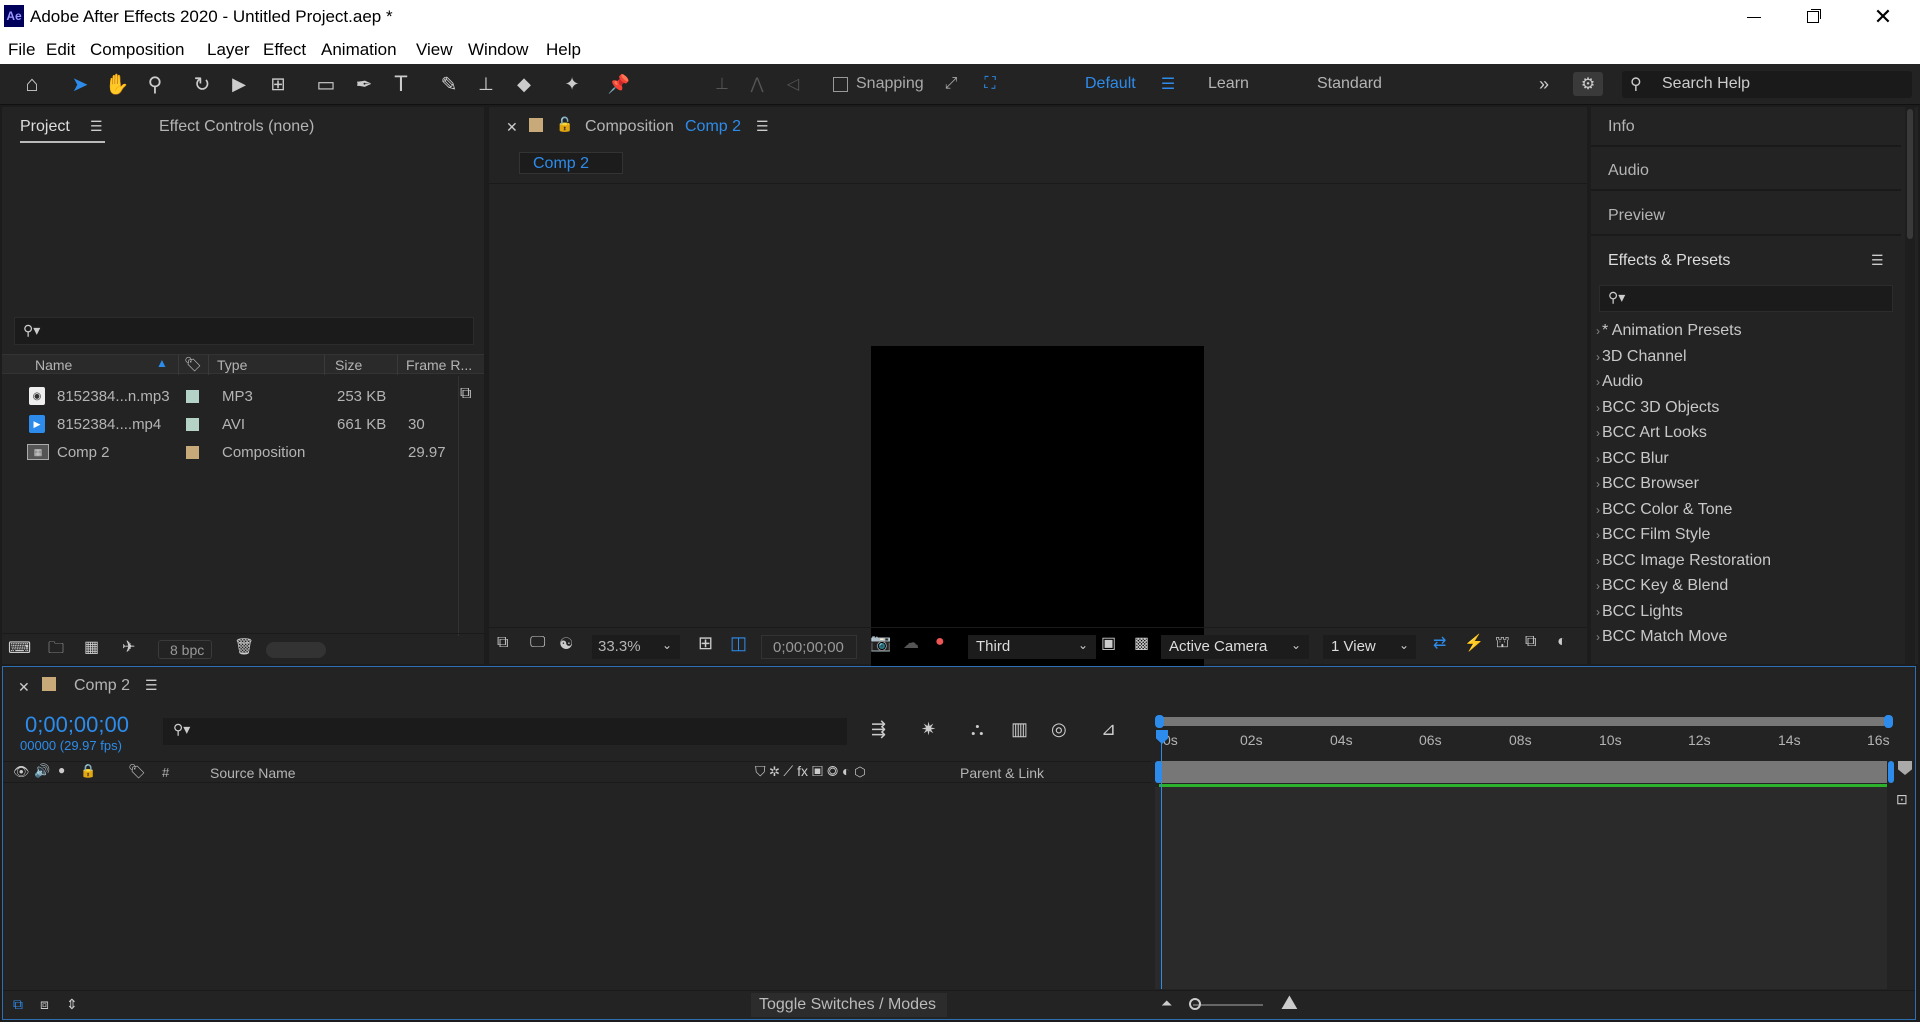  Describe the element at coordinates (18, 1004) in the screenshot. I see `layer-switches-icon: ⧉` at that location.